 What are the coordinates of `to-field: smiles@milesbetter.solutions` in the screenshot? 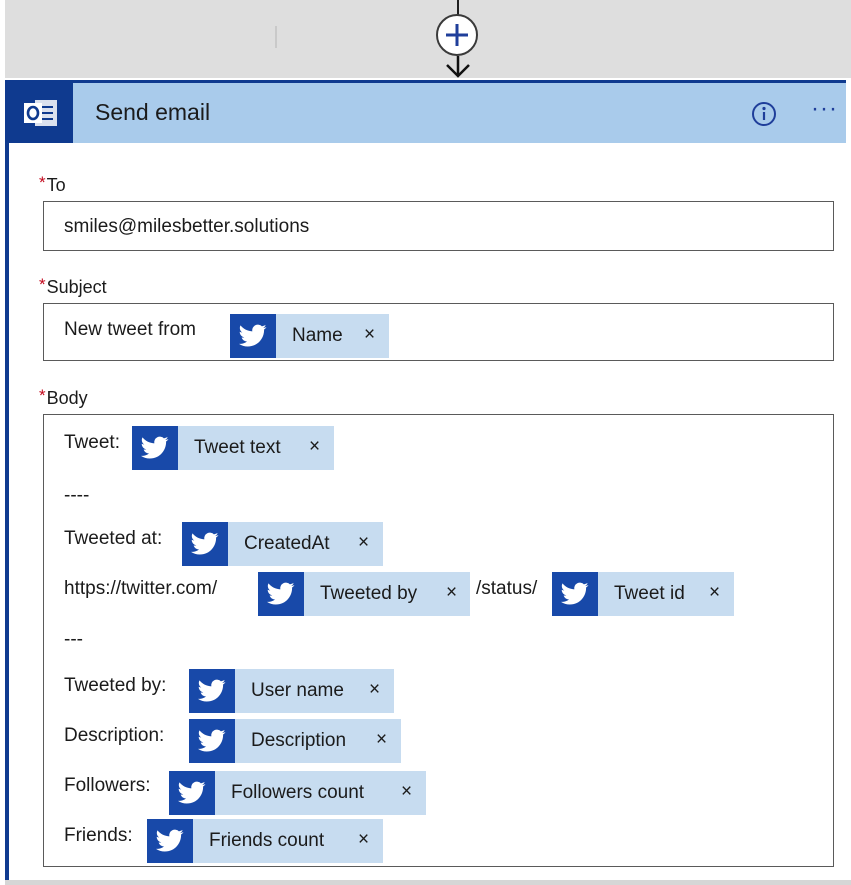 It's located at (438, 226).